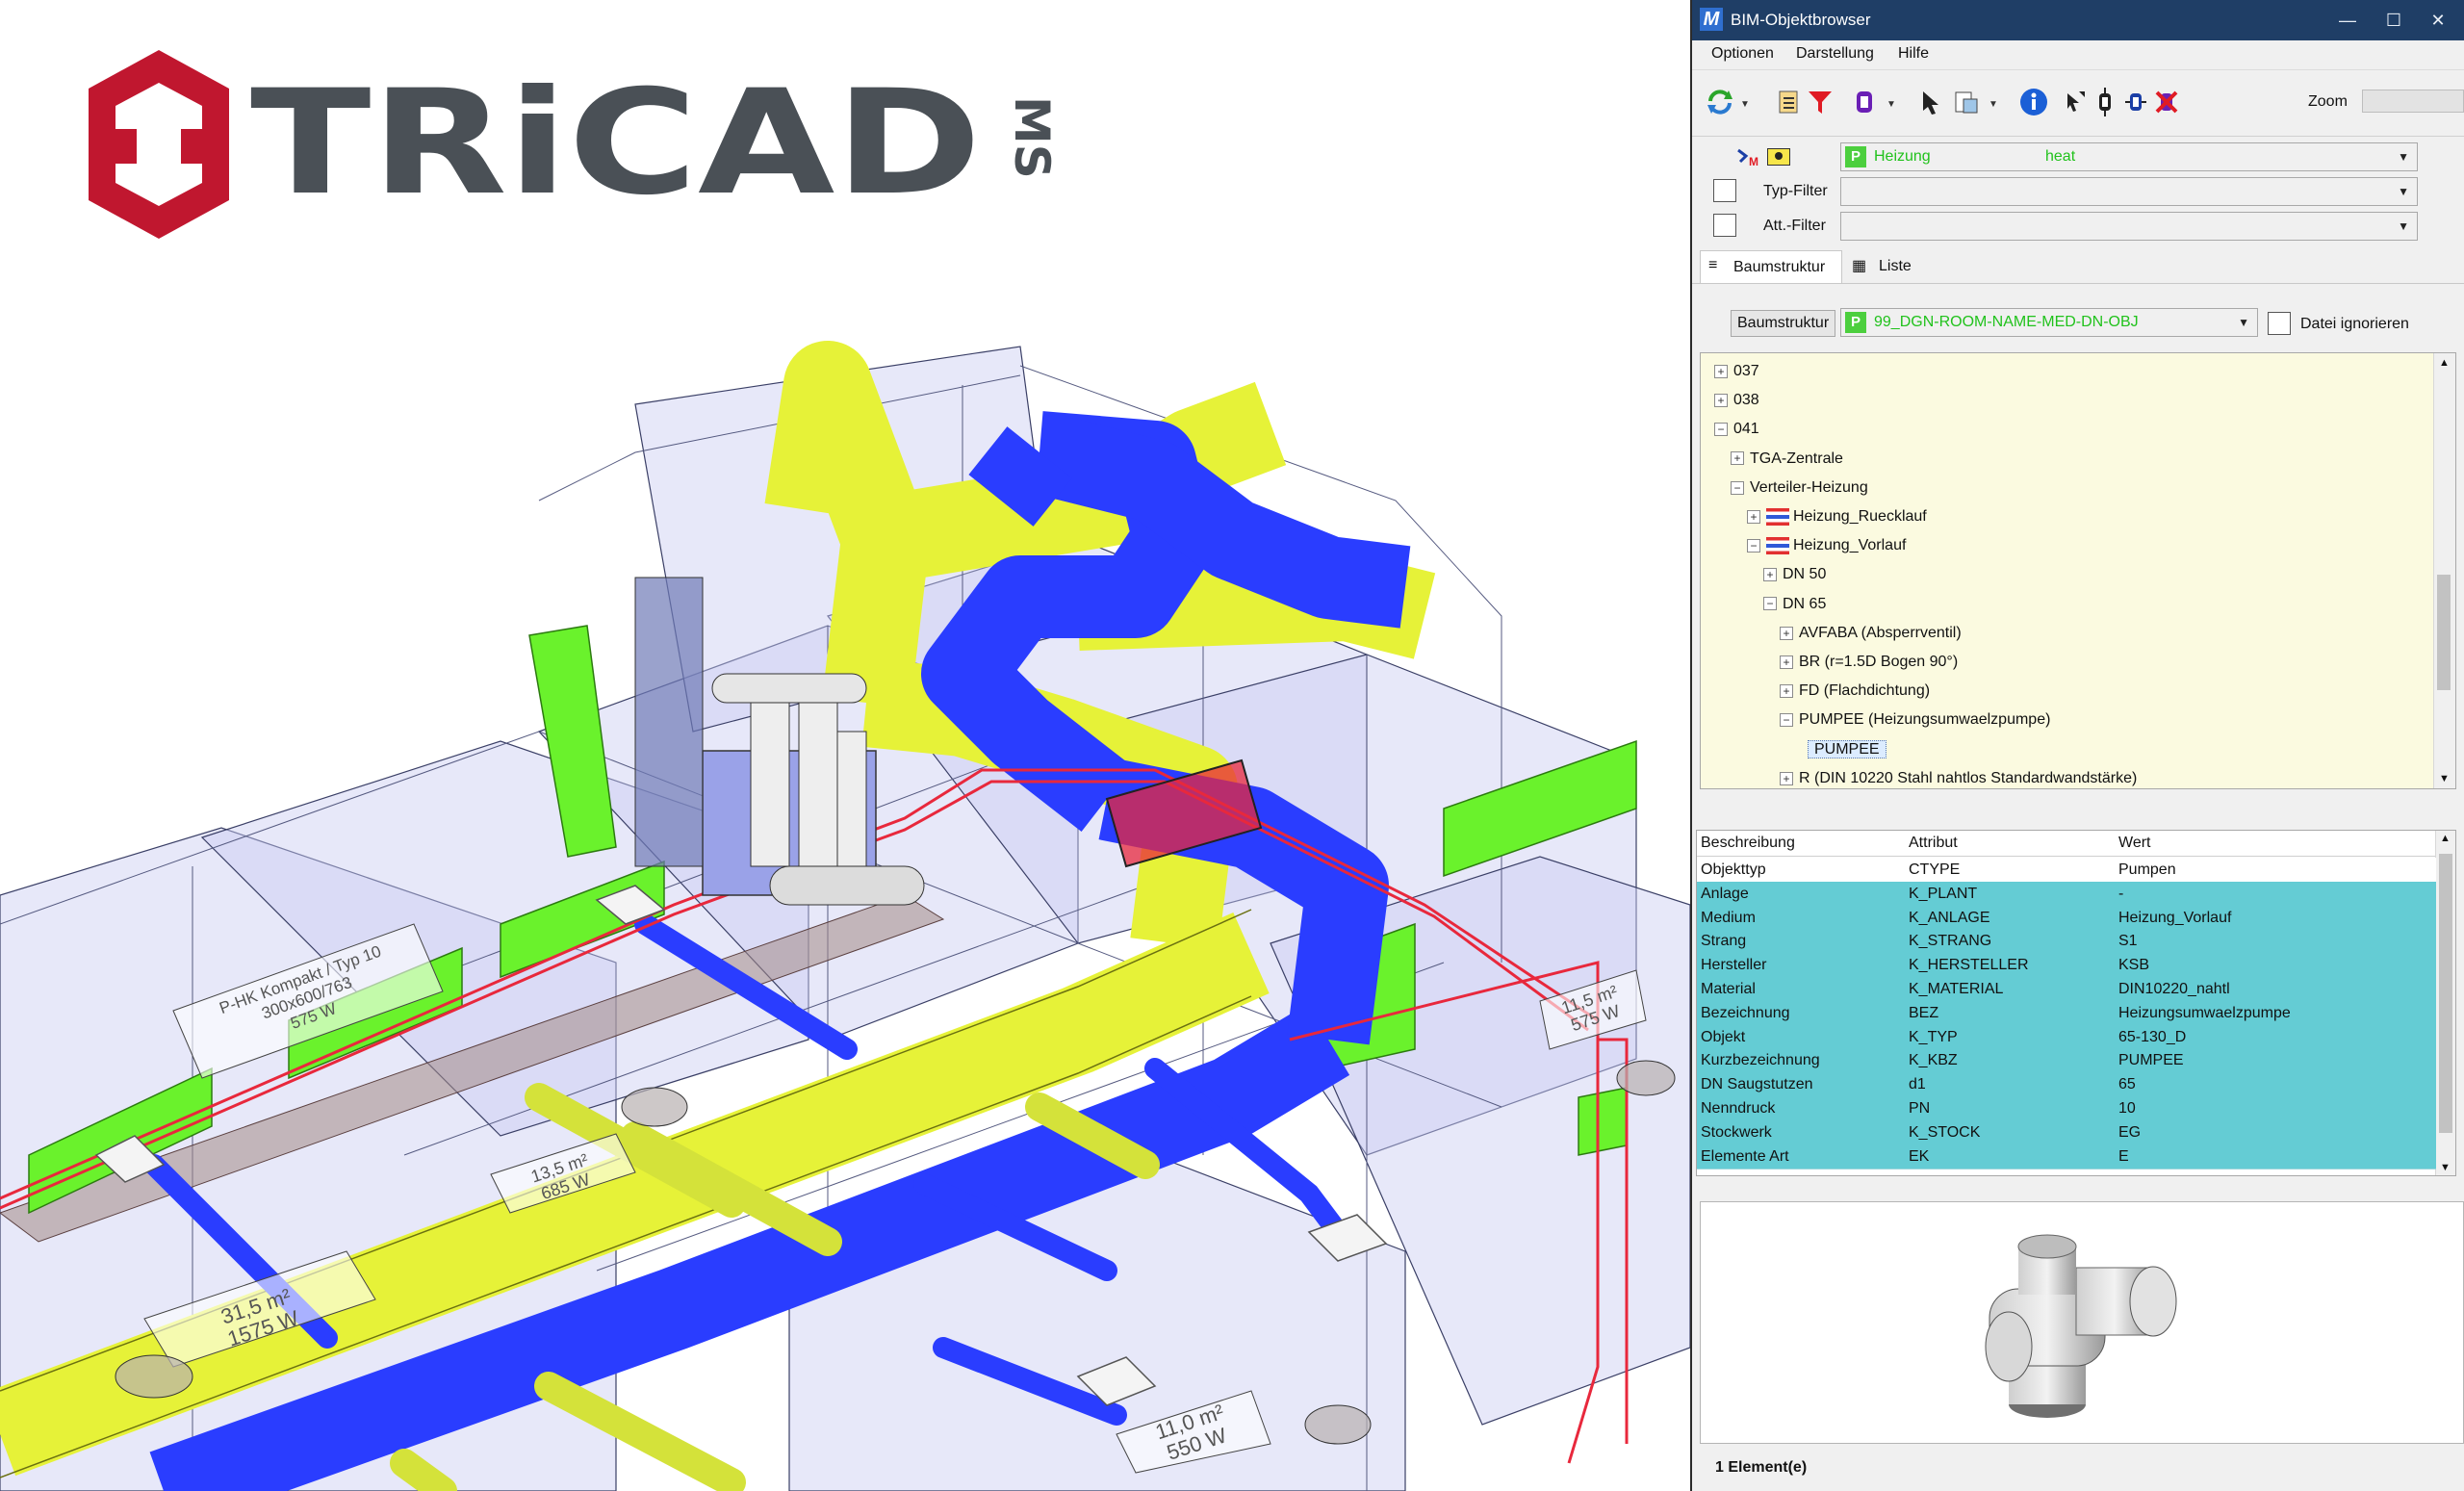 The image size is (2464, 1491). What do you see at coordinates (1736, 400) in the screenshot?
I see `tree-node: +038` at bounding box center [1736, 400].